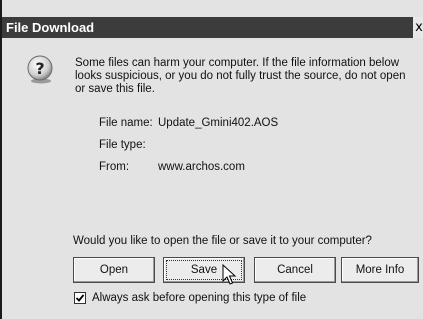 This screenshot has width=423, height=319. What do you see at coordinates (114, 167) in the screenshot?
I see `from-label: From:` at bounding box center [114, 167].